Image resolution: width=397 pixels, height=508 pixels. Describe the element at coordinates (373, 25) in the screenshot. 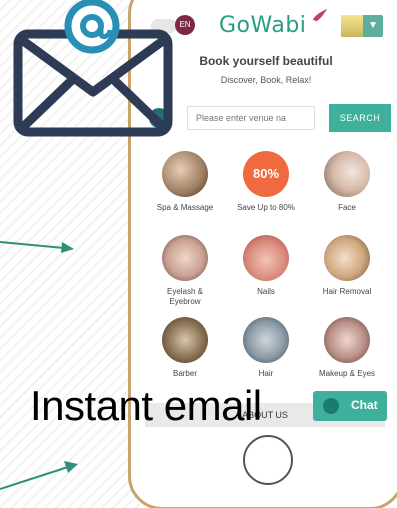

I see `chevron-down-icon: ▼` at that location.